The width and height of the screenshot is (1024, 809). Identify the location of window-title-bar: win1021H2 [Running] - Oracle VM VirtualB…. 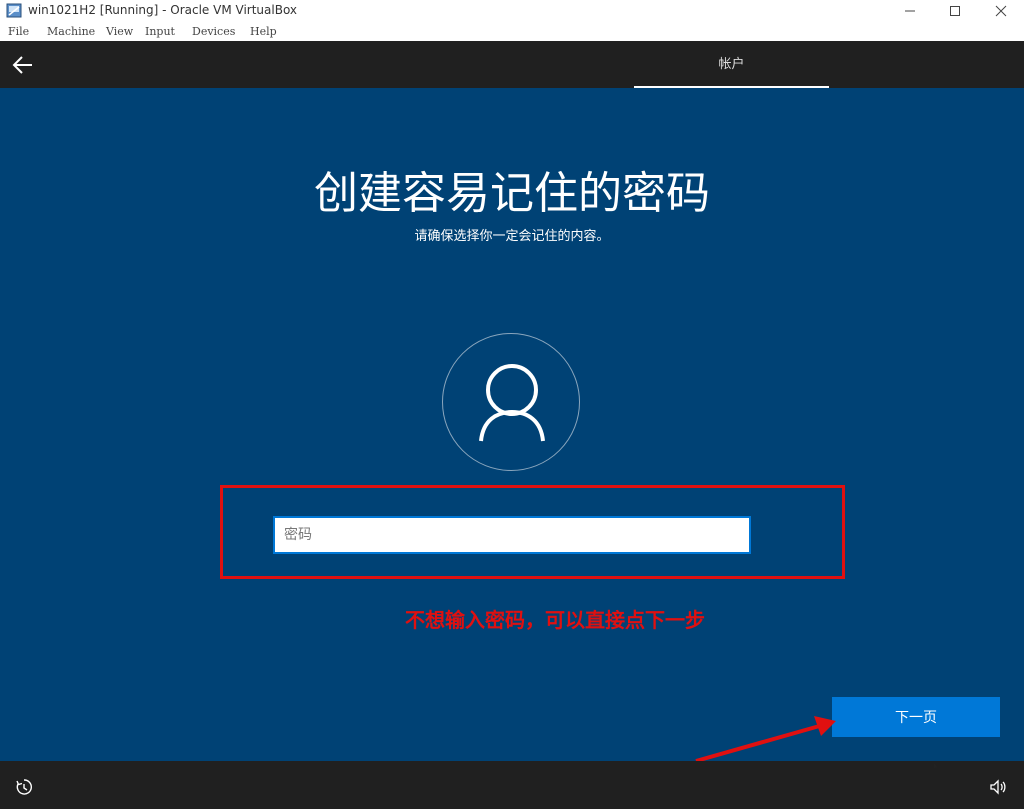
(512, 11).